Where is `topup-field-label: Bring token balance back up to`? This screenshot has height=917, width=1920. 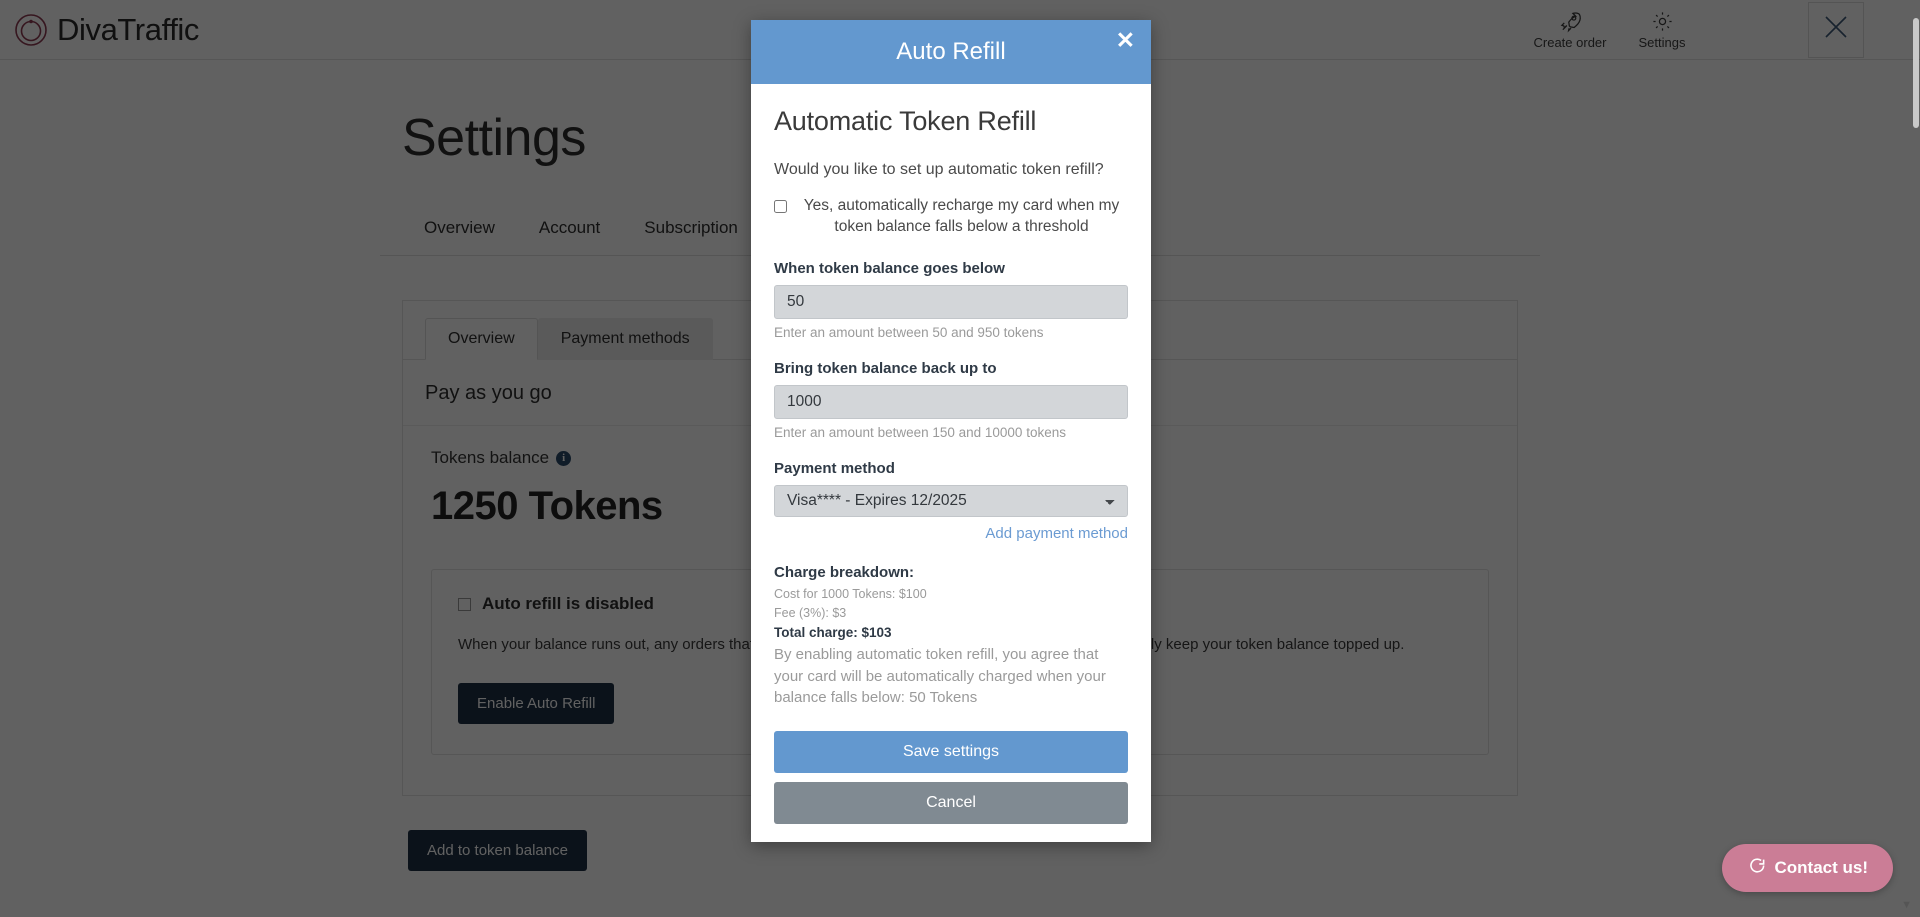 topup-field-label: Bring token balance back up to is located at coordinates (885, 368).